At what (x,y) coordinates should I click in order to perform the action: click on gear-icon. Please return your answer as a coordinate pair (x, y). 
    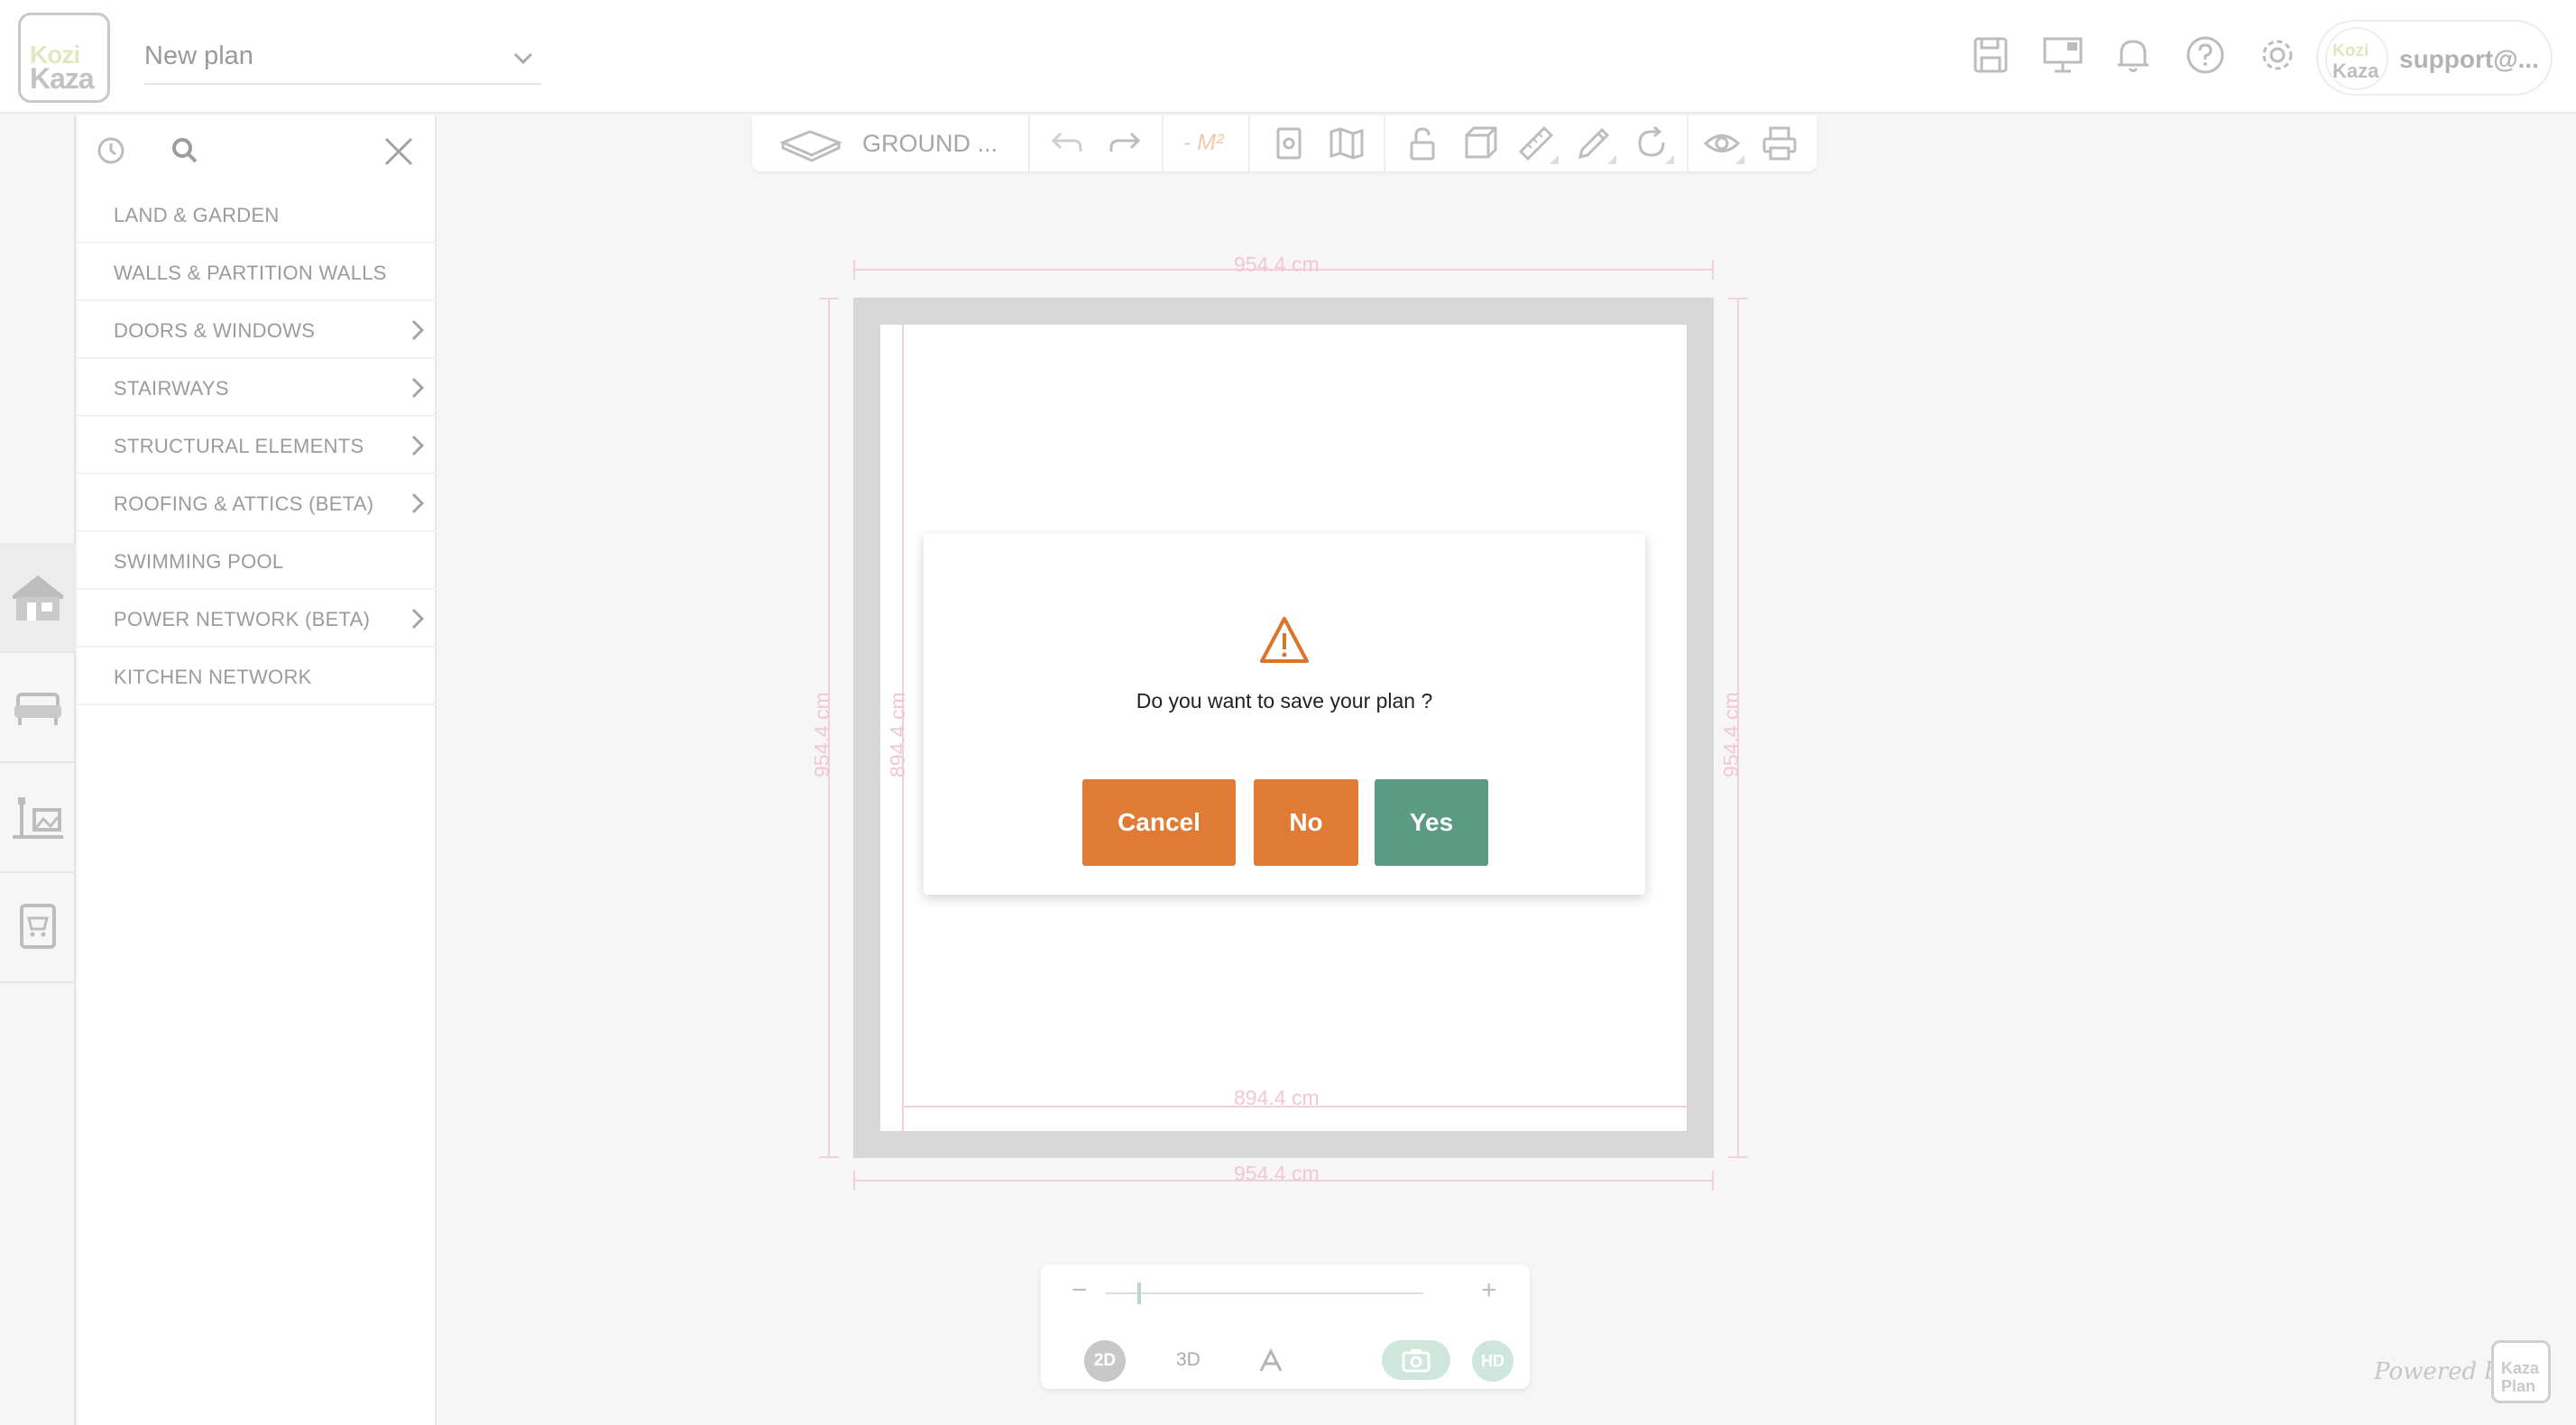
    Looking at the image, I should click on (2277, 55).